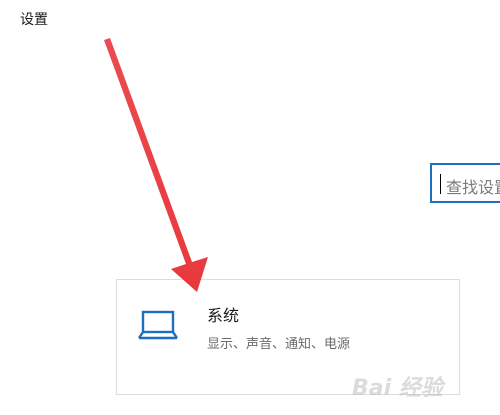 The height and width of the screenshot is (415, 500). What do you see at coordinates (158, 325) in the screenshot?
I see `laptop-icon` at bounding box center [158, 325].